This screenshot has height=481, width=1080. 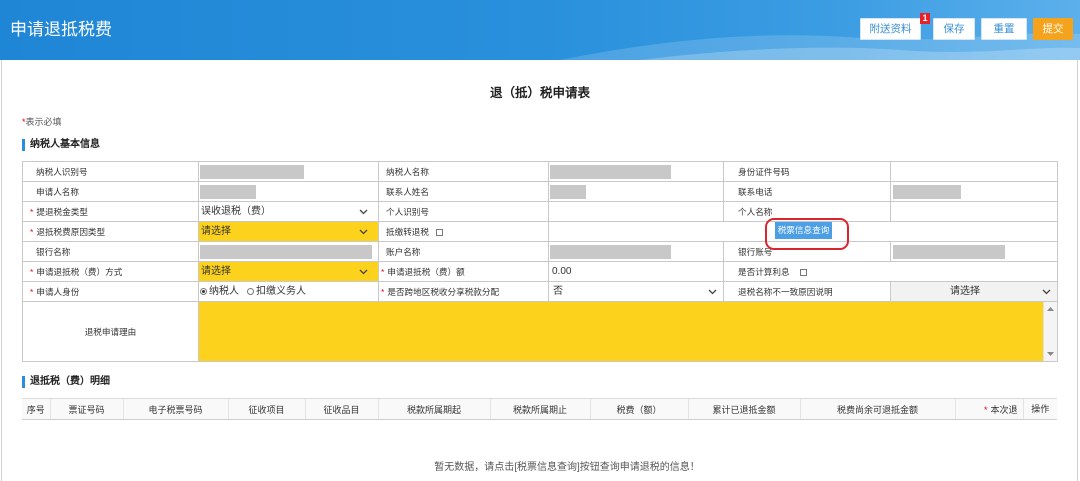 What do you see at coordinates (974, 171) in the screenshot?
I see `id-document-number-field` at bounding box center [974, 171].